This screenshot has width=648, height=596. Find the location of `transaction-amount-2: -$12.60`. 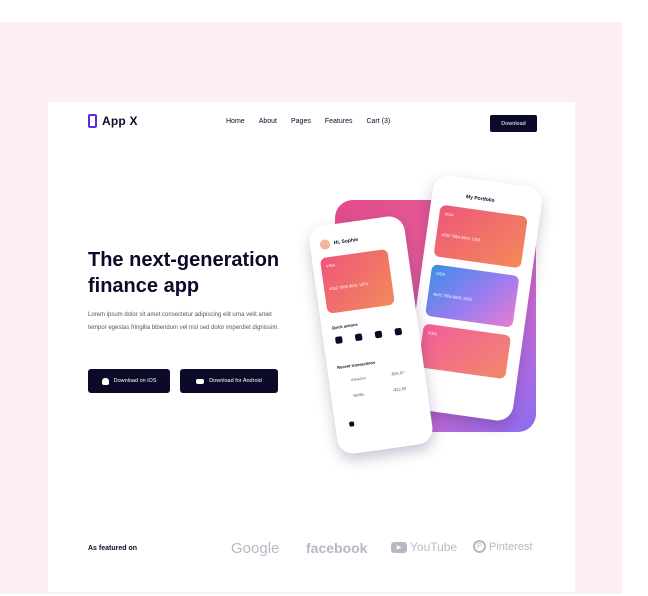

transaction-amount-2: -$12.60 is located at coordinates (399, 389).